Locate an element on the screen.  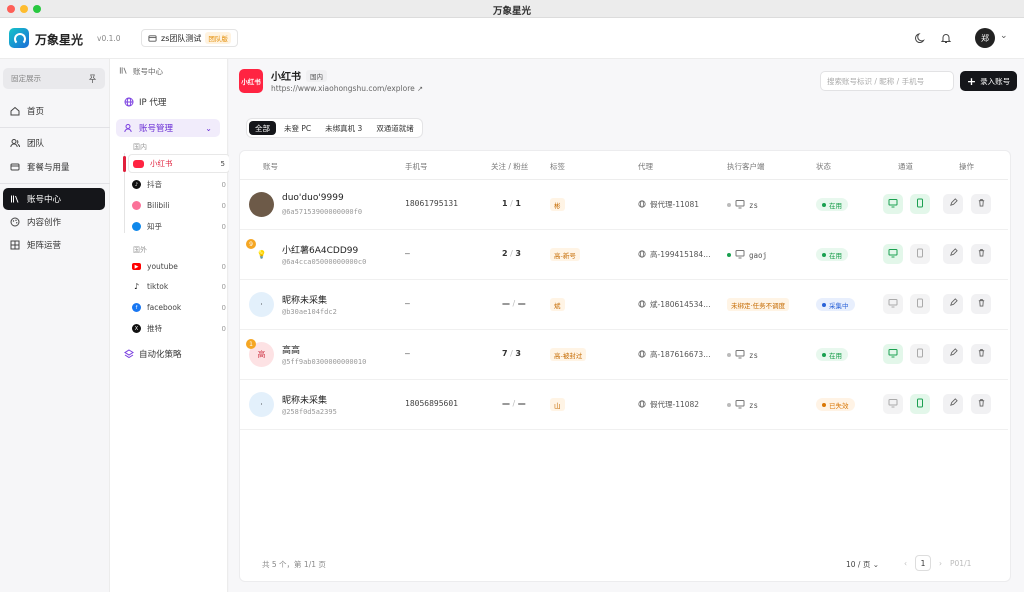
col-account: 账号 is located at coordinates (270, 166).